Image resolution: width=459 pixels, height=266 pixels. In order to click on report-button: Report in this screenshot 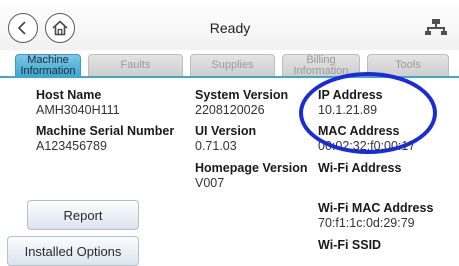, I will do `click(83, 215)`.